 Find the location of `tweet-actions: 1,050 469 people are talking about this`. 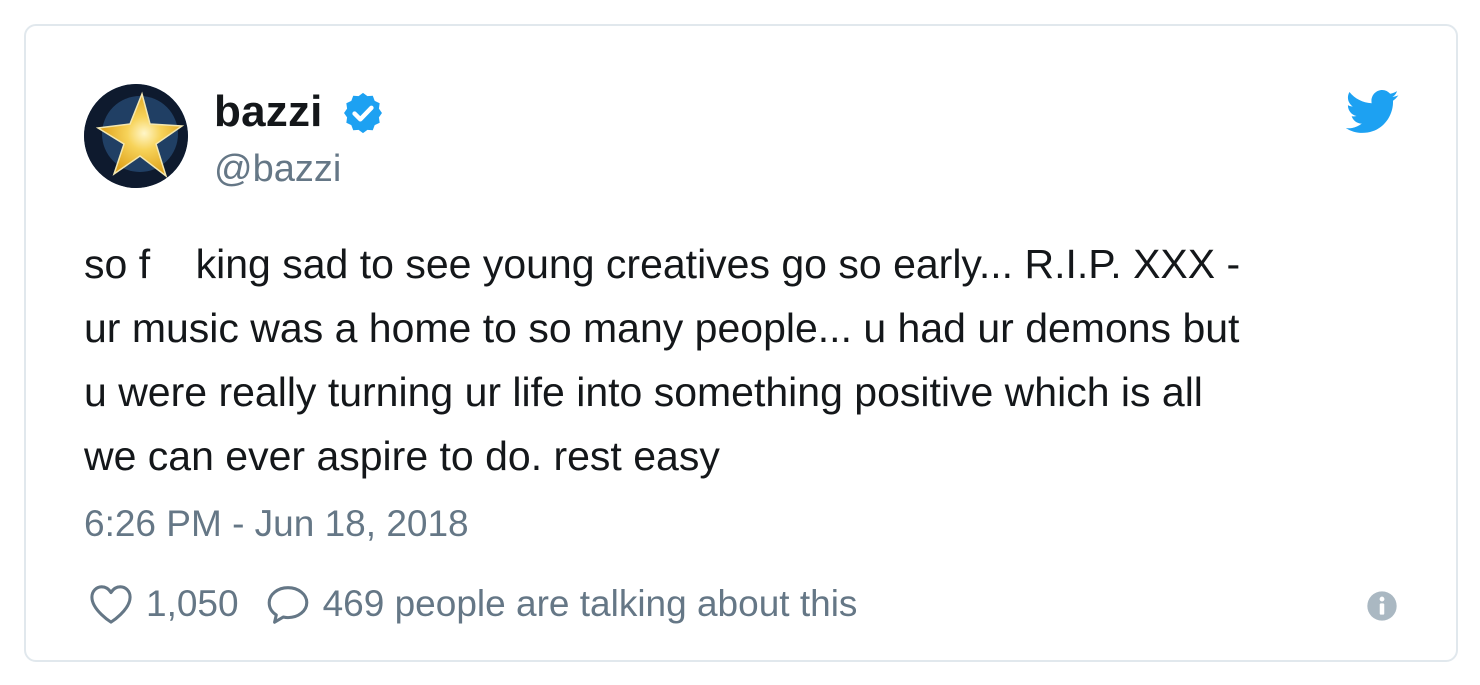

tweet-actions: 1,050 469 people are talking about this is located at coordinates (472, 604).